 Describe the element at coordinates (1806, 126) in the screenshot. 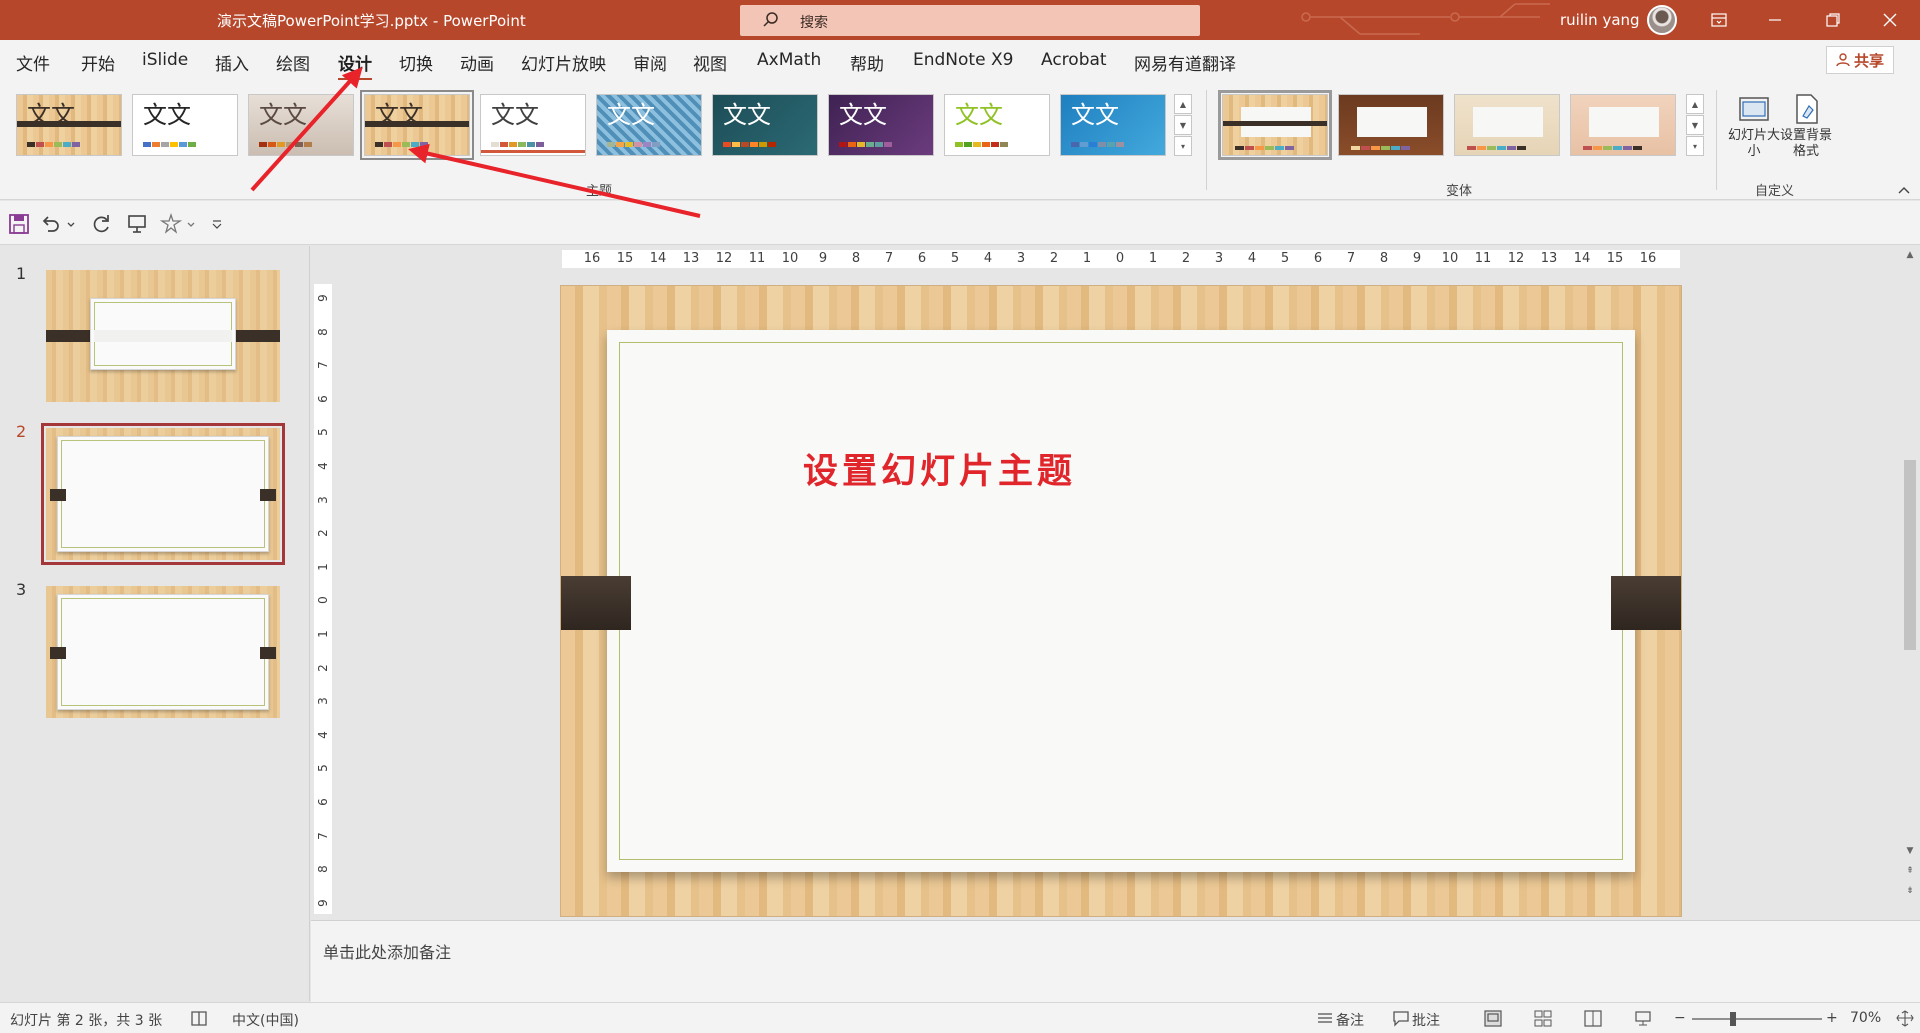

I see `format-background-button: 设置背景格式` at that location.